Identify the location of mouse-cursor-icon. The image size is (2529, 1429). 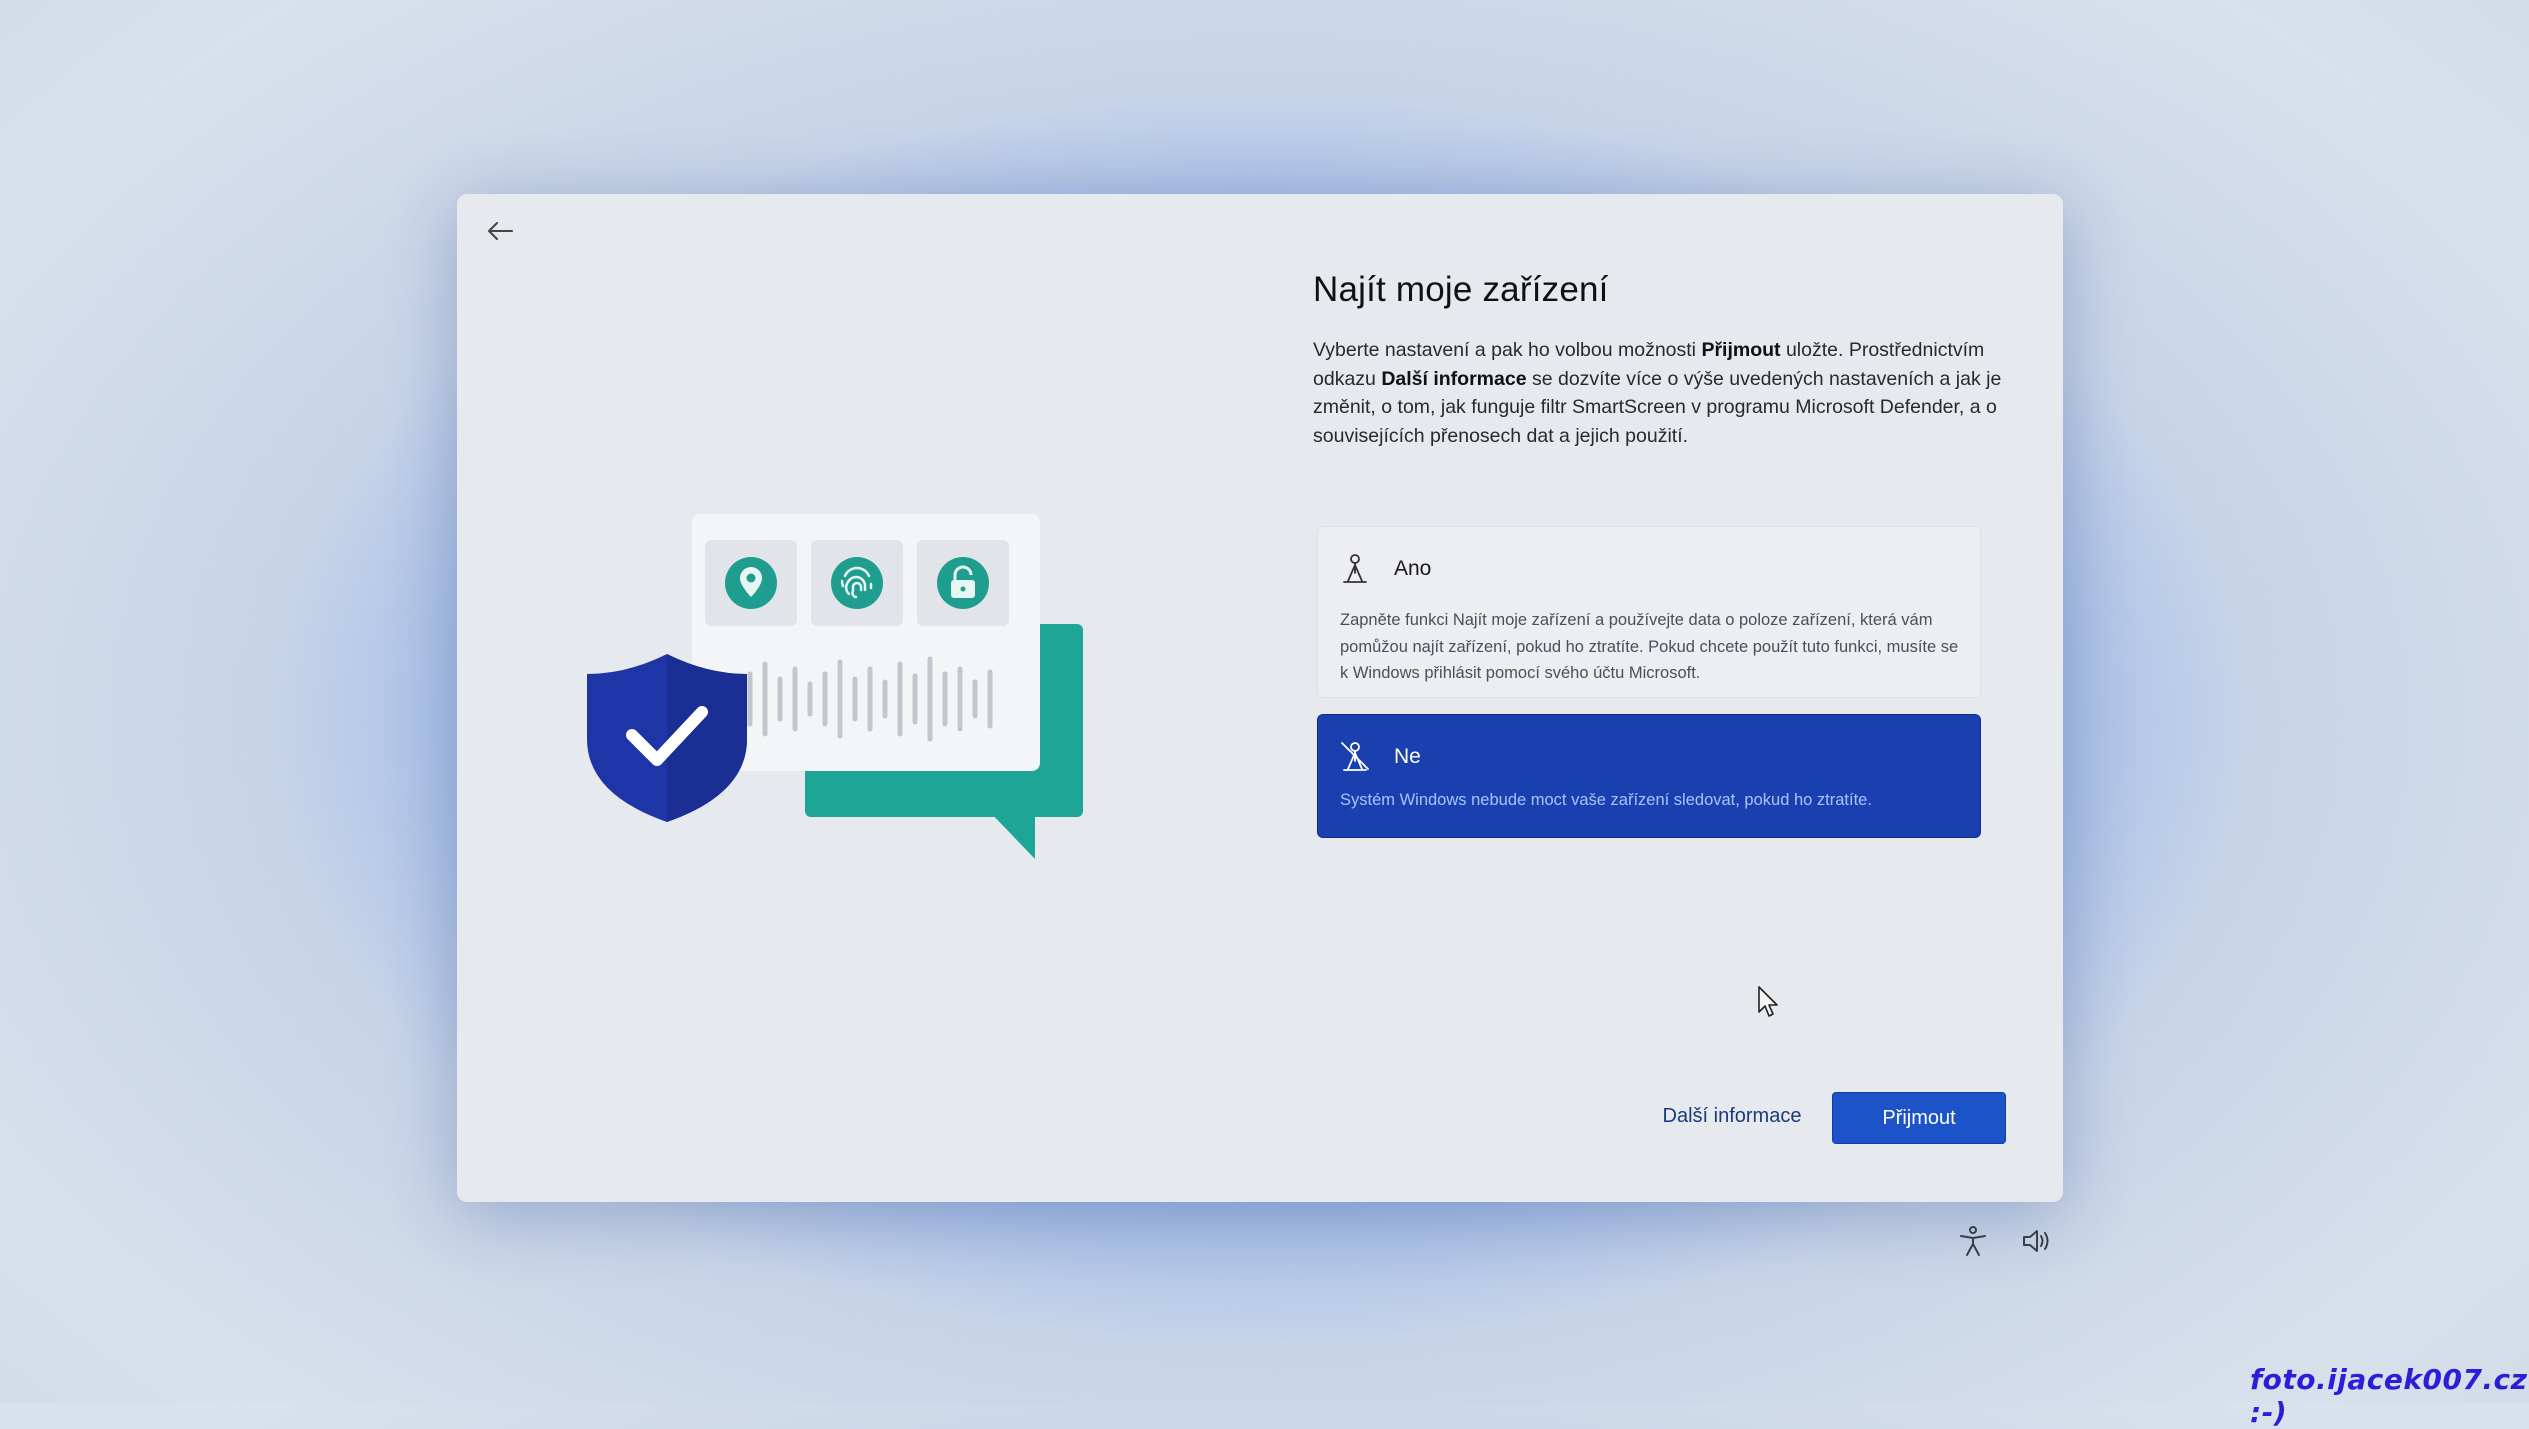
(1768, 1001).